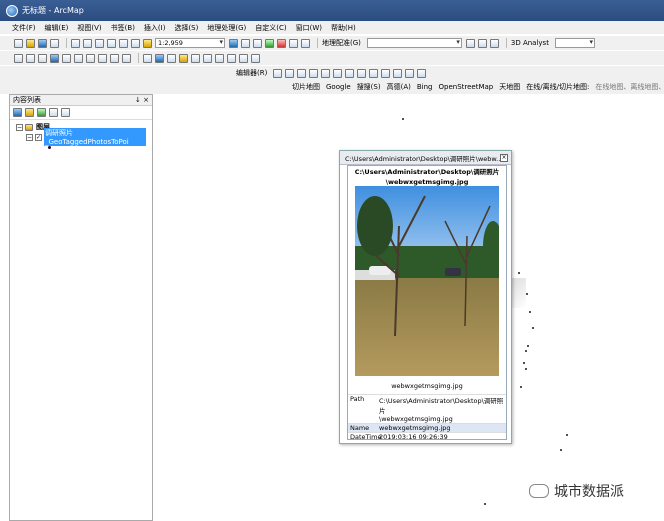  I want to click on find-route-icon, so click(219, 58).